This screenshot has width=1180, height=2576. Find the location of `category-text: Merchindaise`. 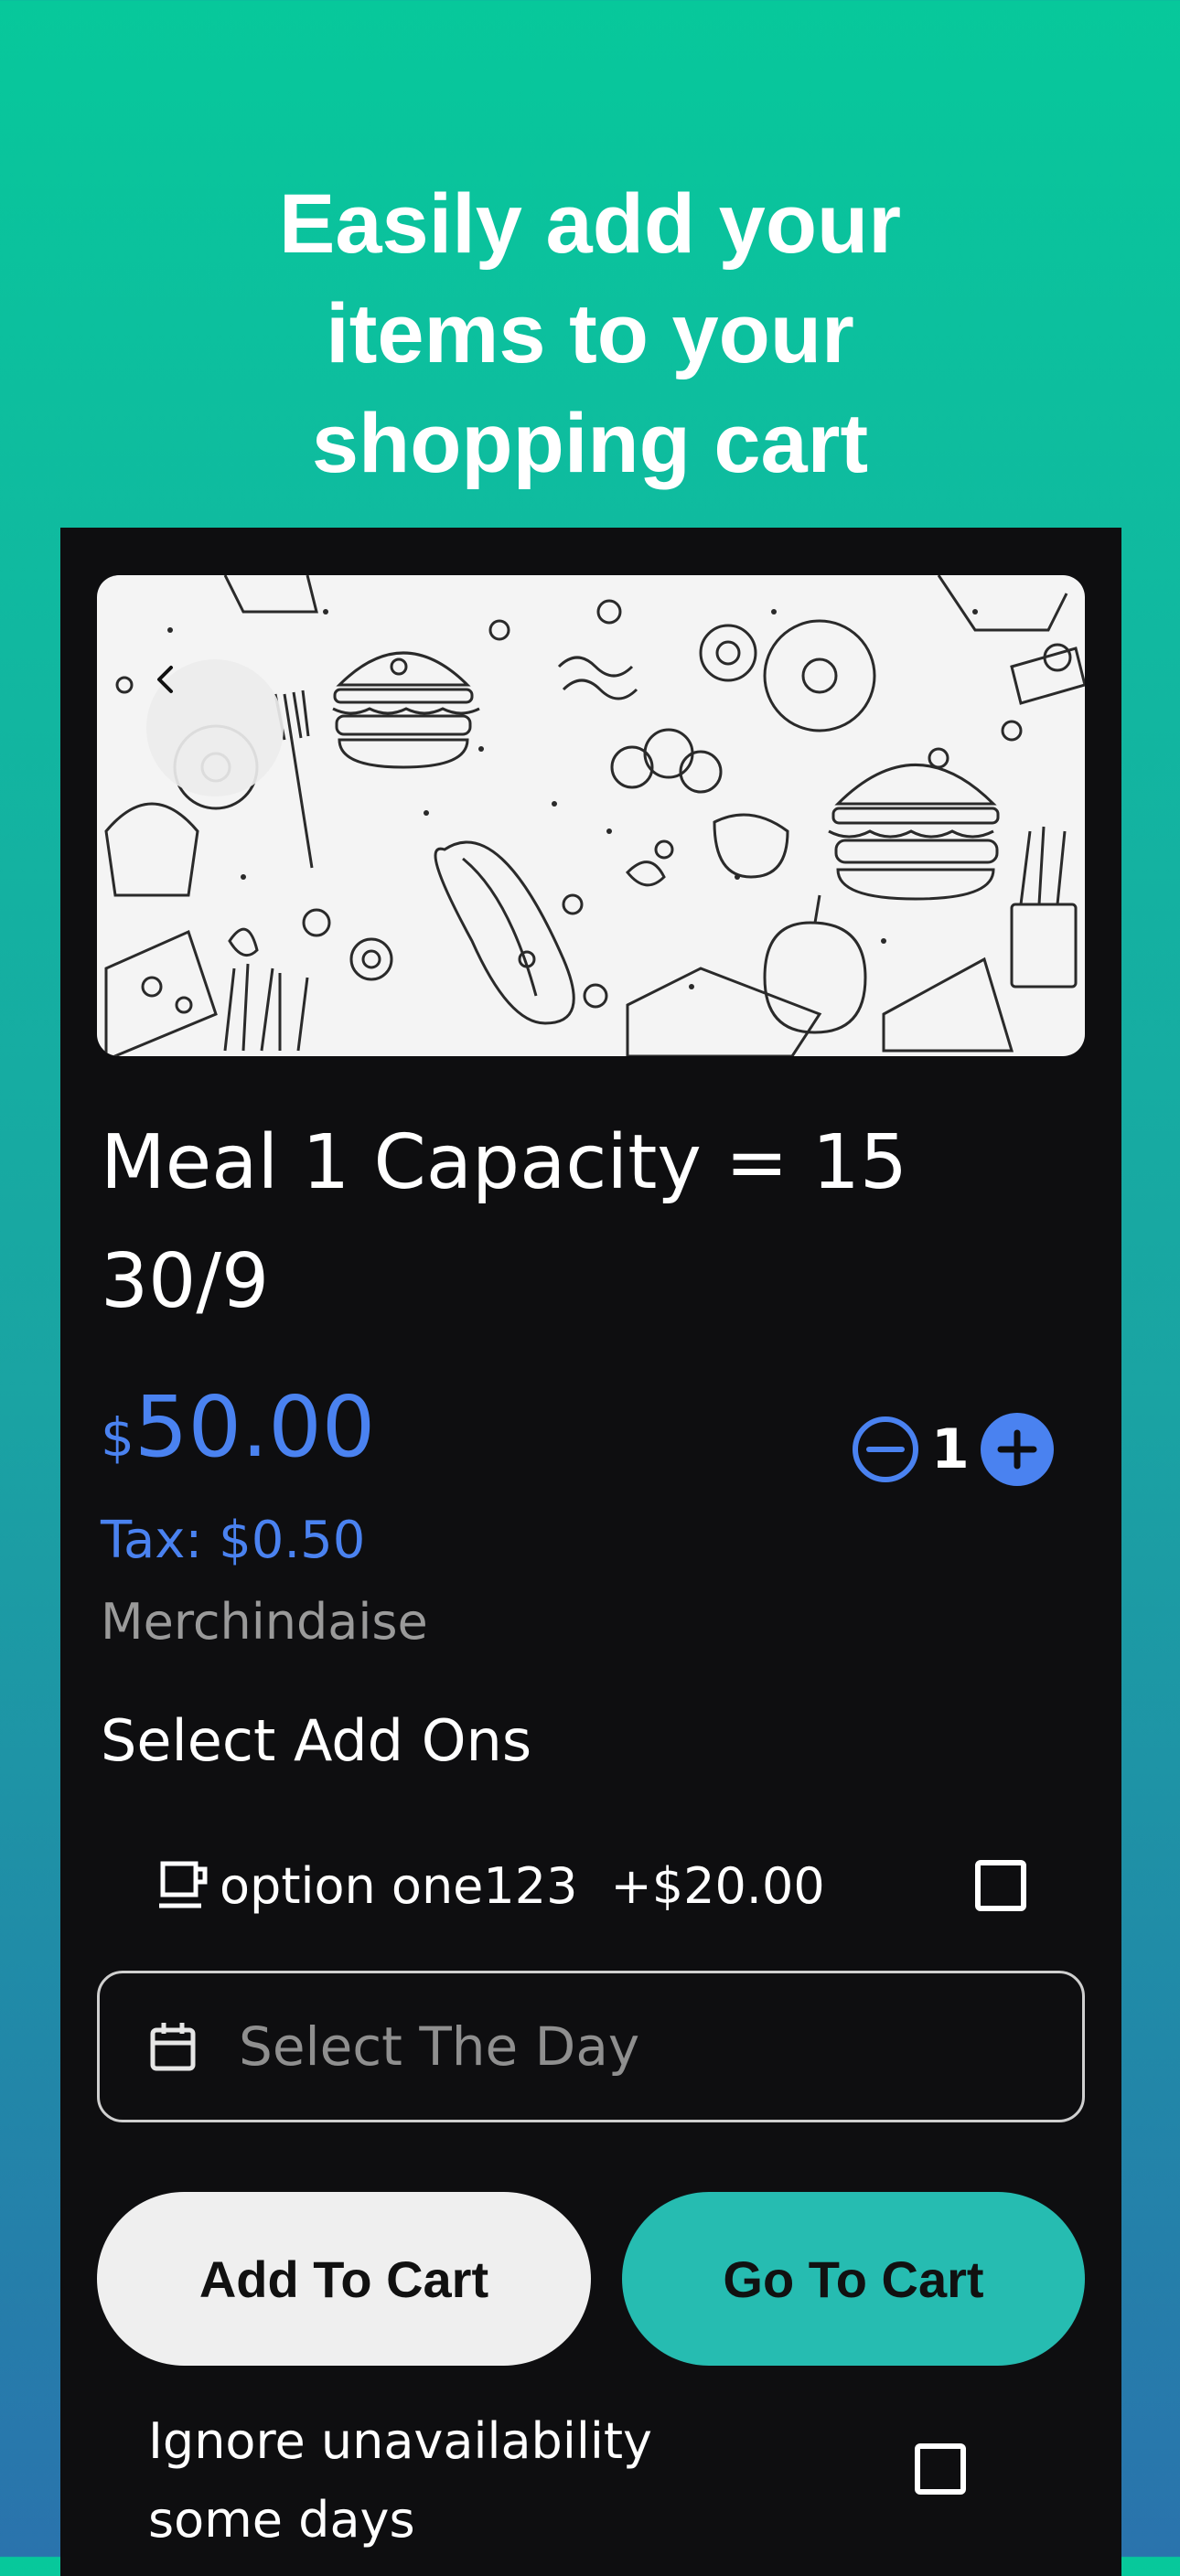

category-text: Merchindaise is located at coordinates (264, 1622).